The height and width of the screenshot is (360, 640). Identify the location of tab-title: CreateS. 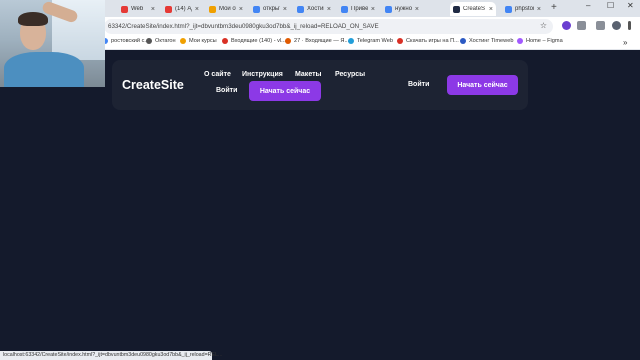
(474, 9).